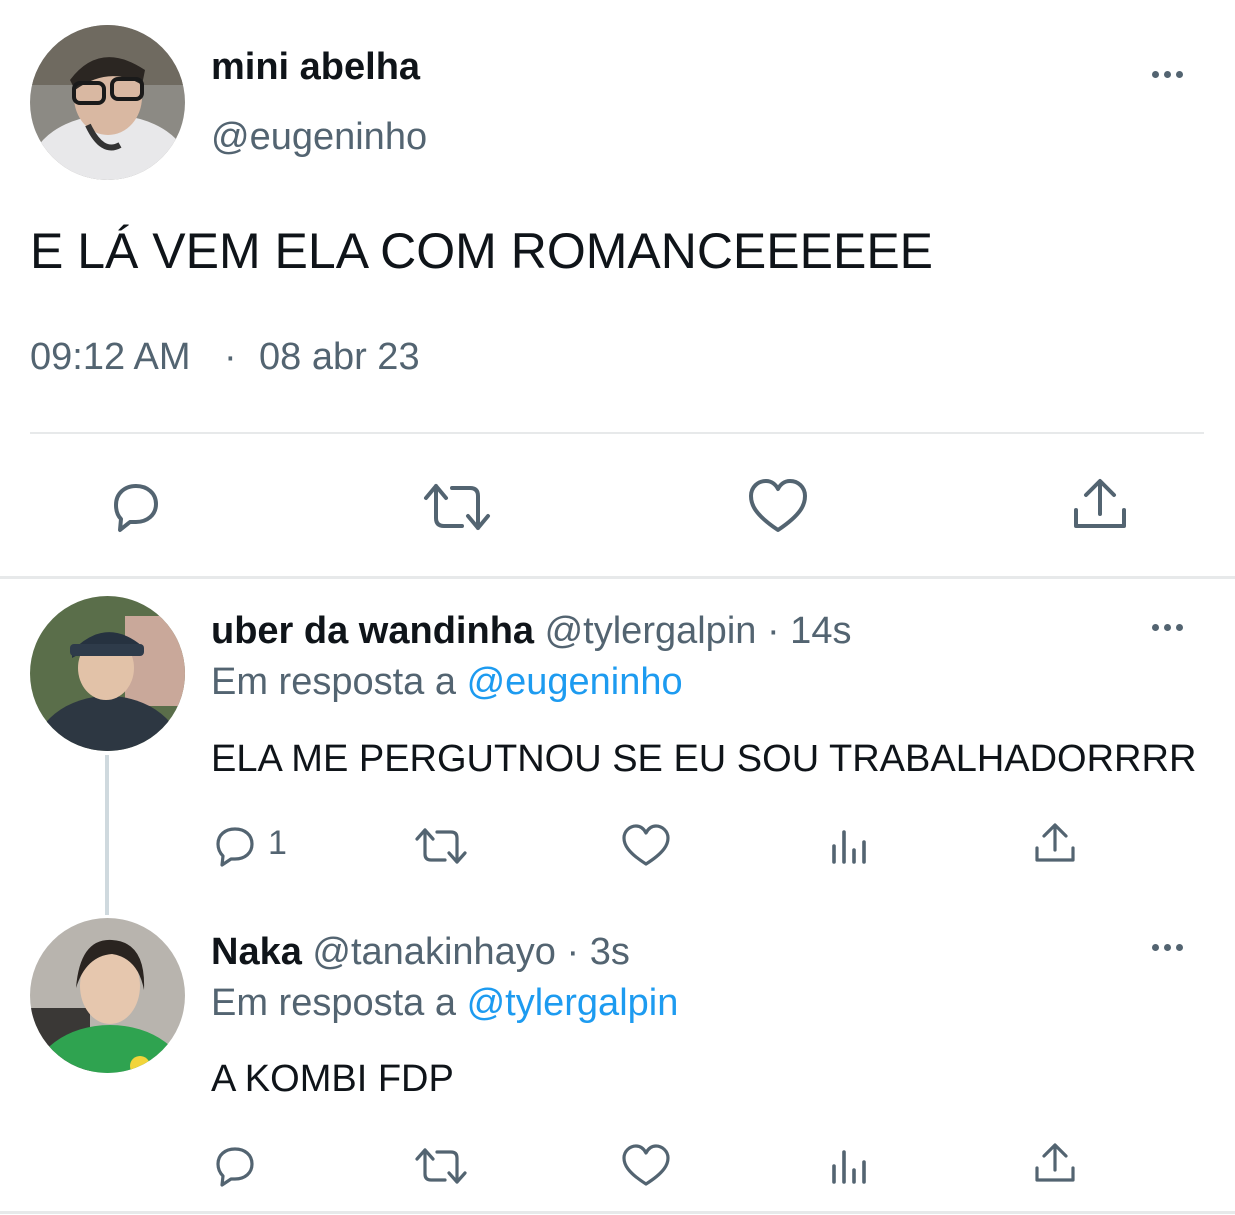 This screenshot has width=1235, height=1215. I want to click on reply-display-name: Naka, so click(256, 952).